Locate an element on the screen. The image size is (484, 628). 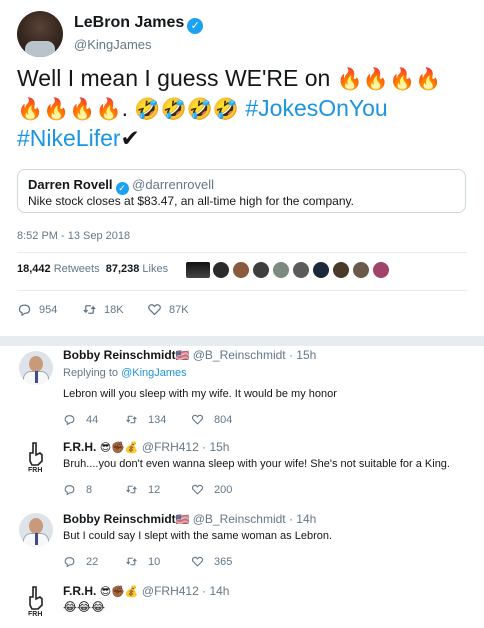
like-button: 200 is located at coordinates (211, 489).